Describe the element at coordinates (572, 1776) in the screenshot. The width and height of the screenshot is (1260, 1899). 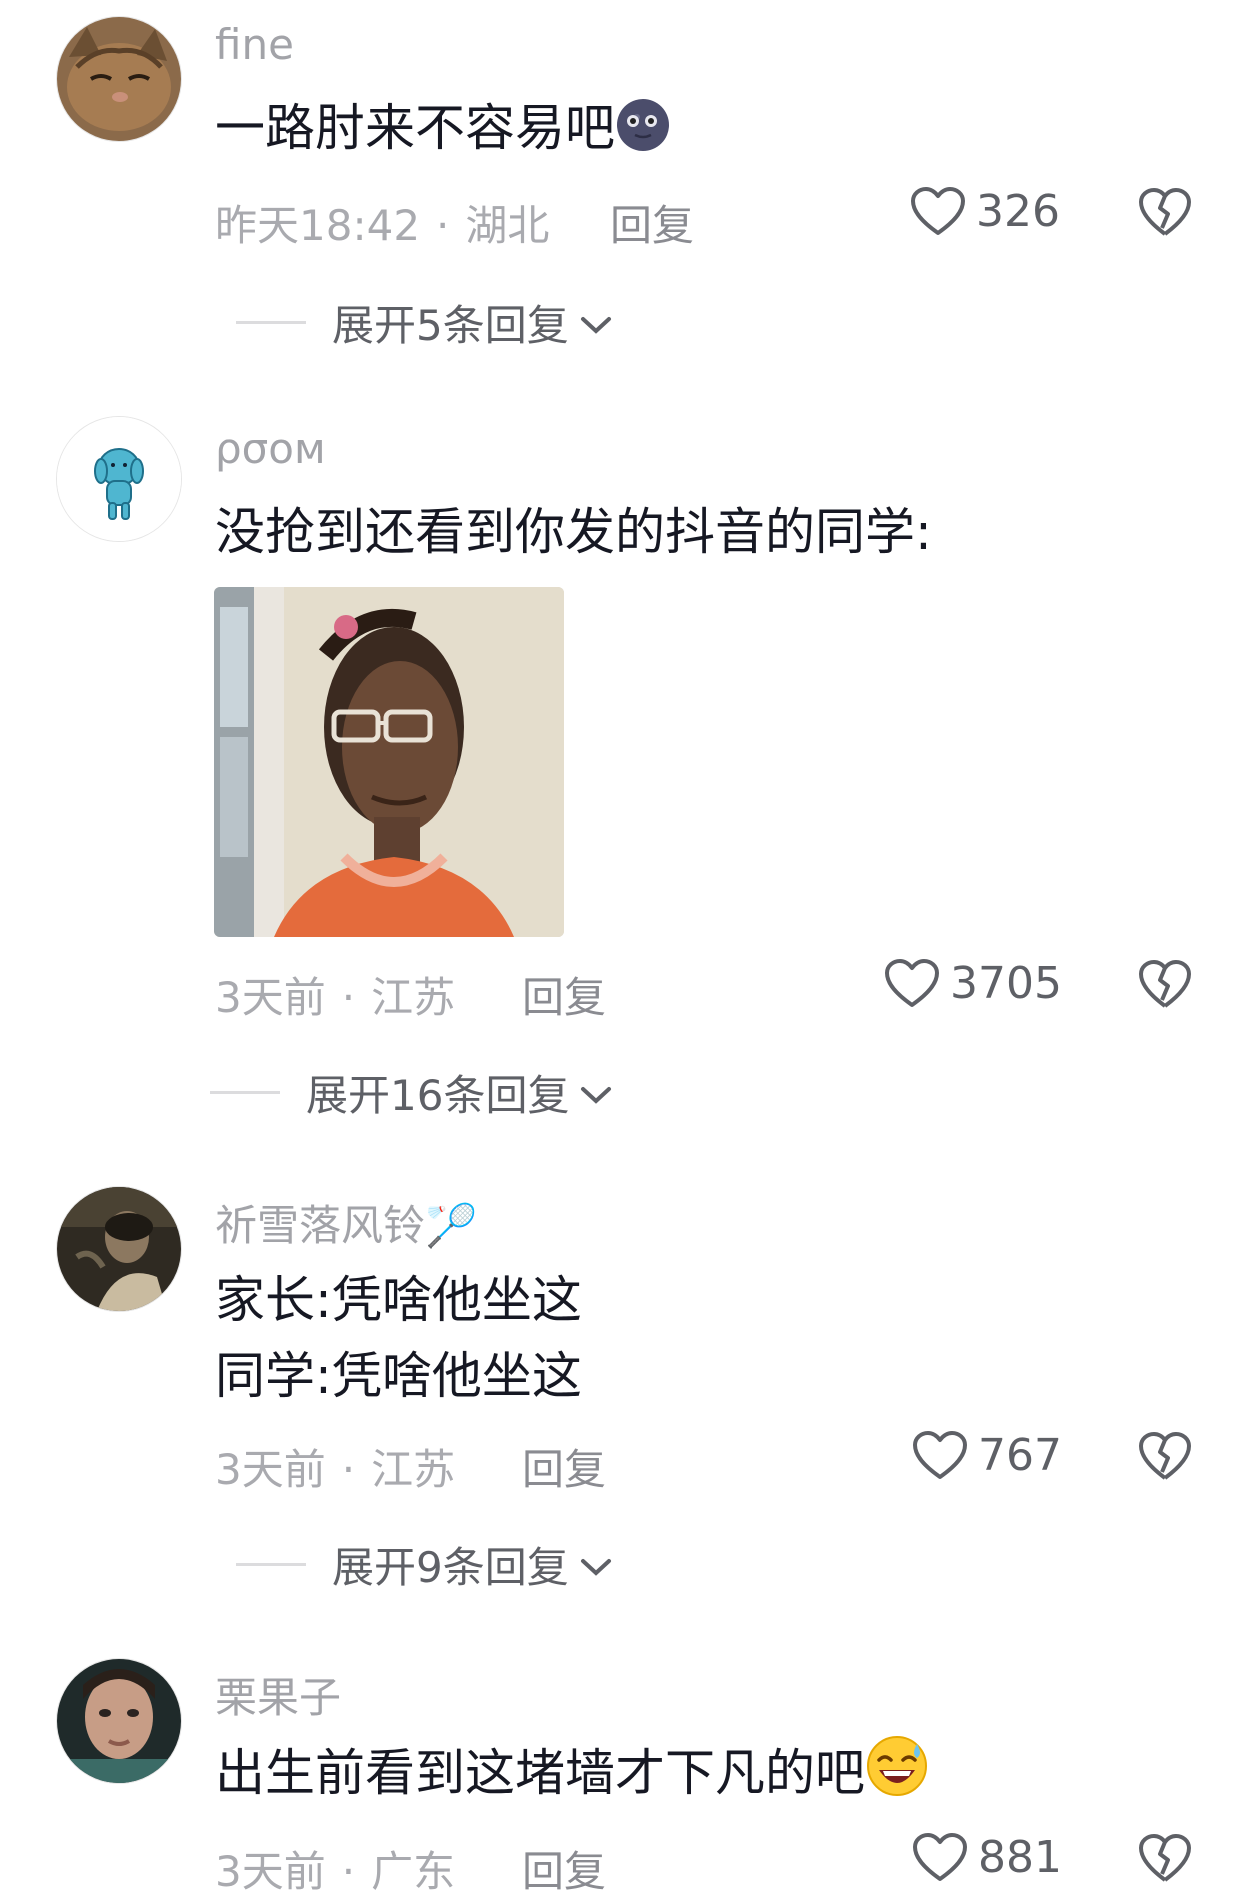
I see `comment-text: 出生前看到这堵墙才下凡的吧` at that location.